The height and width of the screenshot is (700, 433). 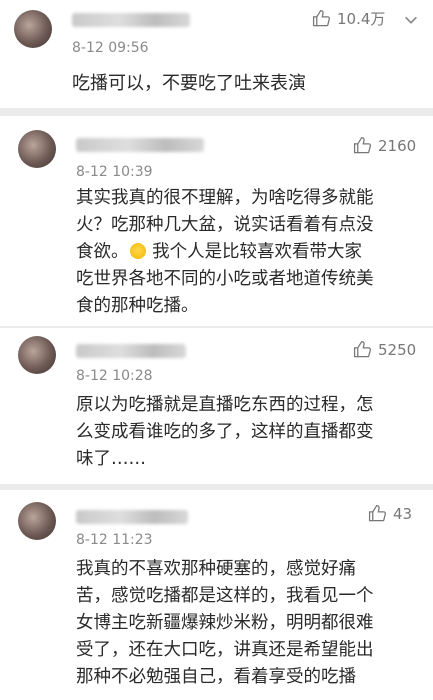 What do you see at coordinates (390, 513) in the screenshot?
I see `like-button: 43` at bounding box center [390, 513].